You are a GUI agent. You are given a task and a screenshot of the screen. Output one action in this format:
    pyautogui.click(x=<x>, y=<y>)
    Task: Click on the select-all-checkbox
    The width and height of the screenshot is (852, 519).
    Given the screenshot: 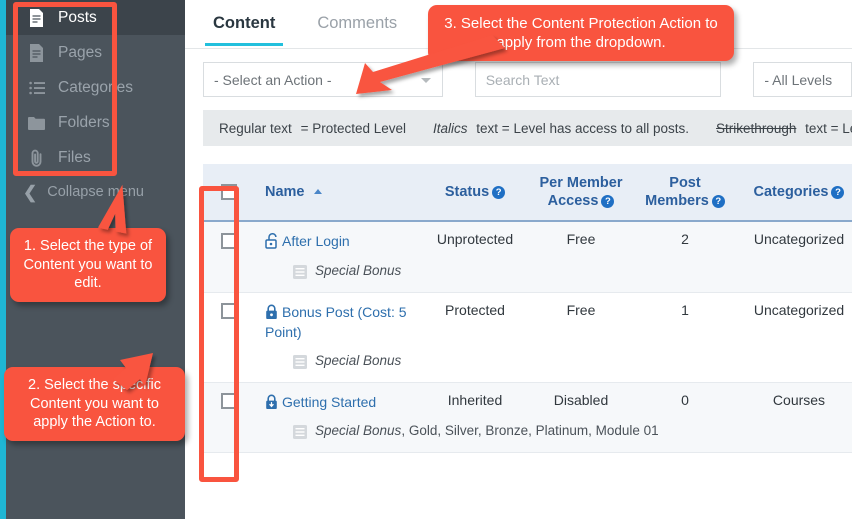 What is the action you would take?
    pyautogui.click(x=229, y=192)
    